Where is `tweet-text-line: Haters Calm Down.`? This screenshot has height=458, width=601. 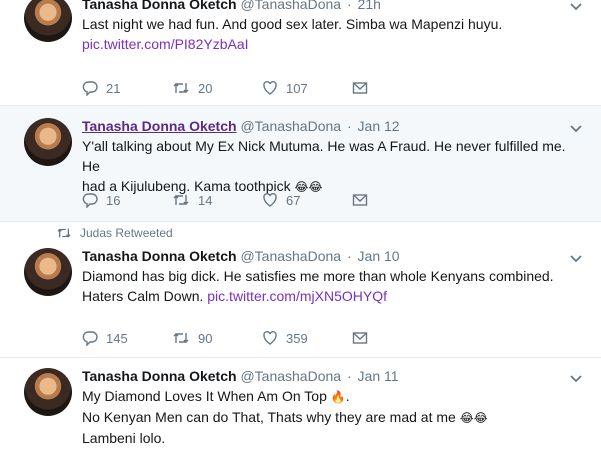 tweet-text-line: Haters Calm Down. is located at coordinates (143, 296).